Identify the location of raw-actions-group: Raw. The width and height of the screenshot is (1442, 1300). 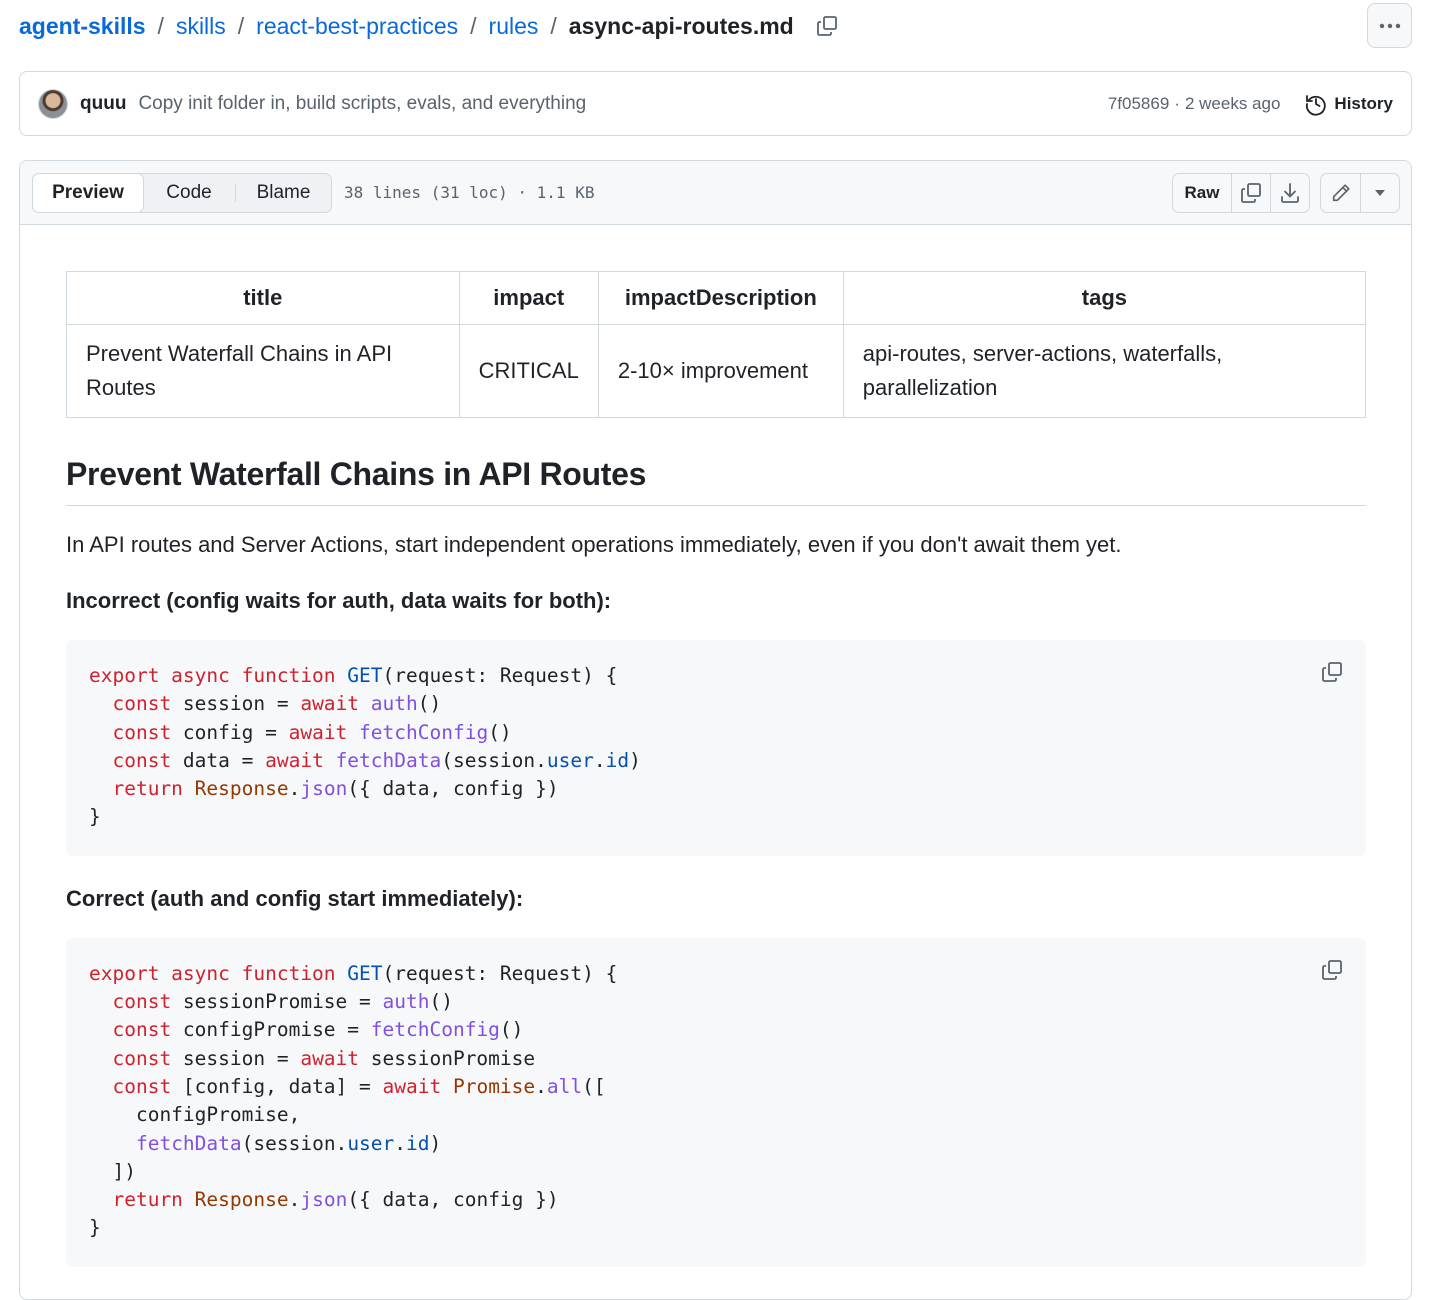
(1241, 193).